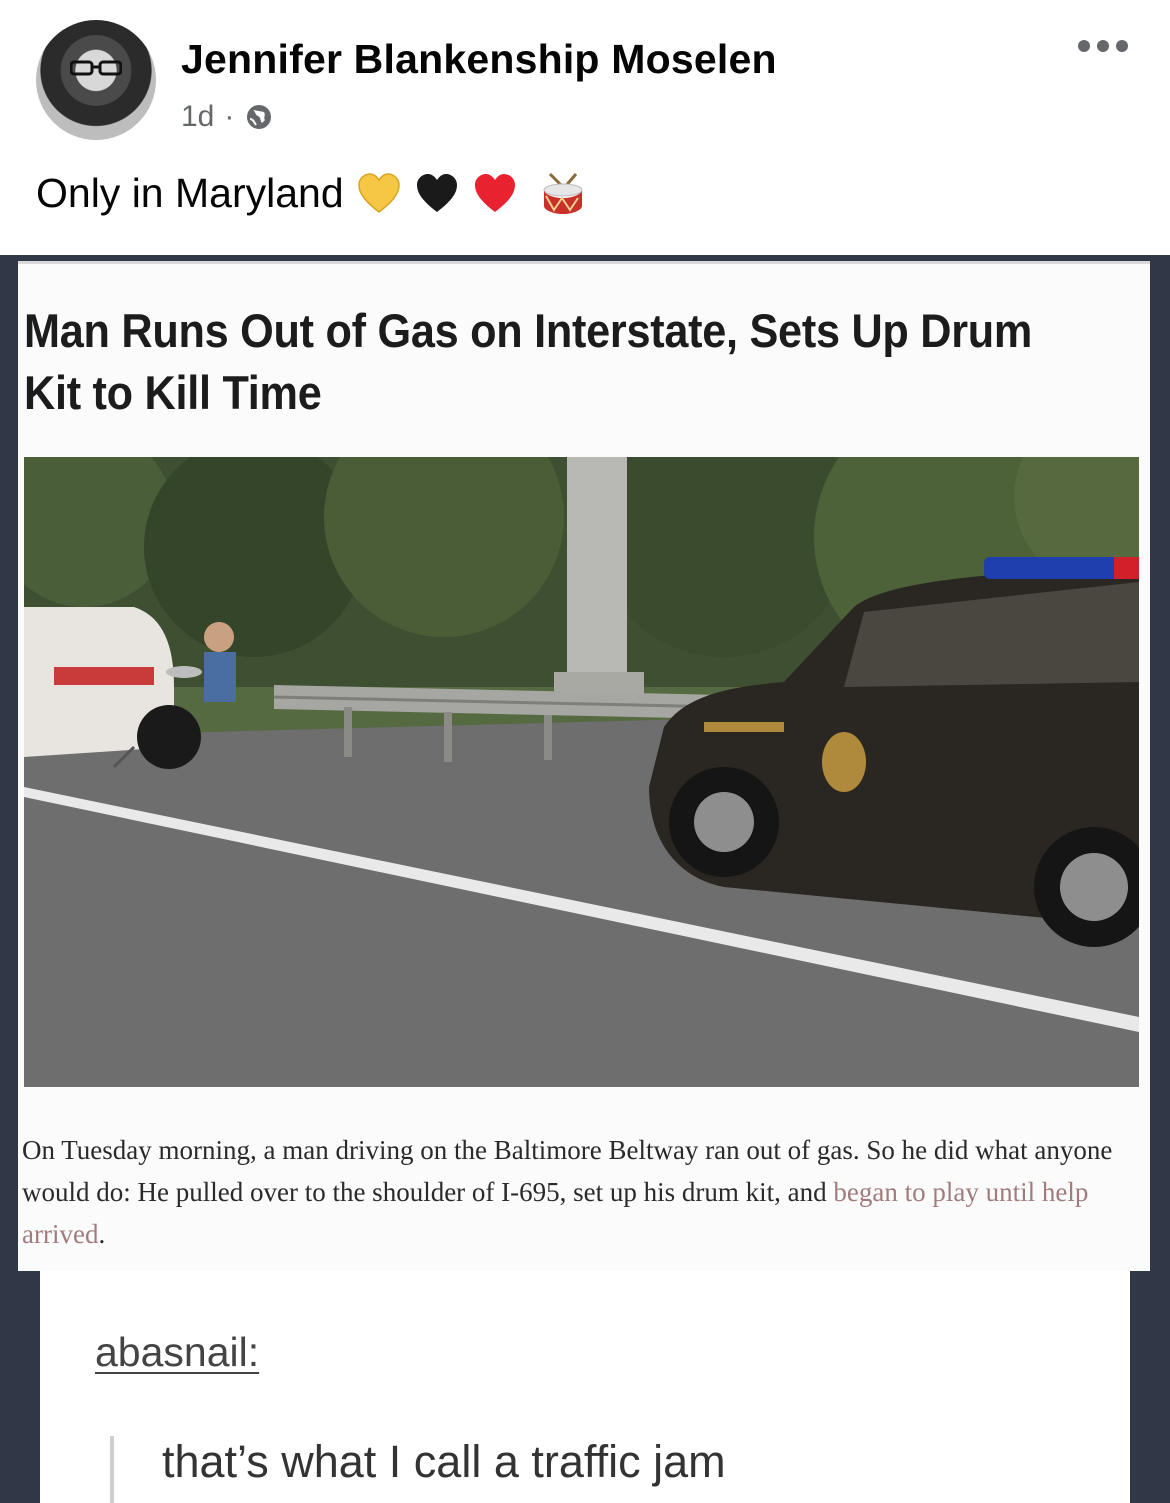 The height and width of the screenshot is (1503, 1170). What do you see at coordinates (177, 1352) in the screenshot?
I see `reblog-username: abasnail:` at bounding box center [177, 1352].